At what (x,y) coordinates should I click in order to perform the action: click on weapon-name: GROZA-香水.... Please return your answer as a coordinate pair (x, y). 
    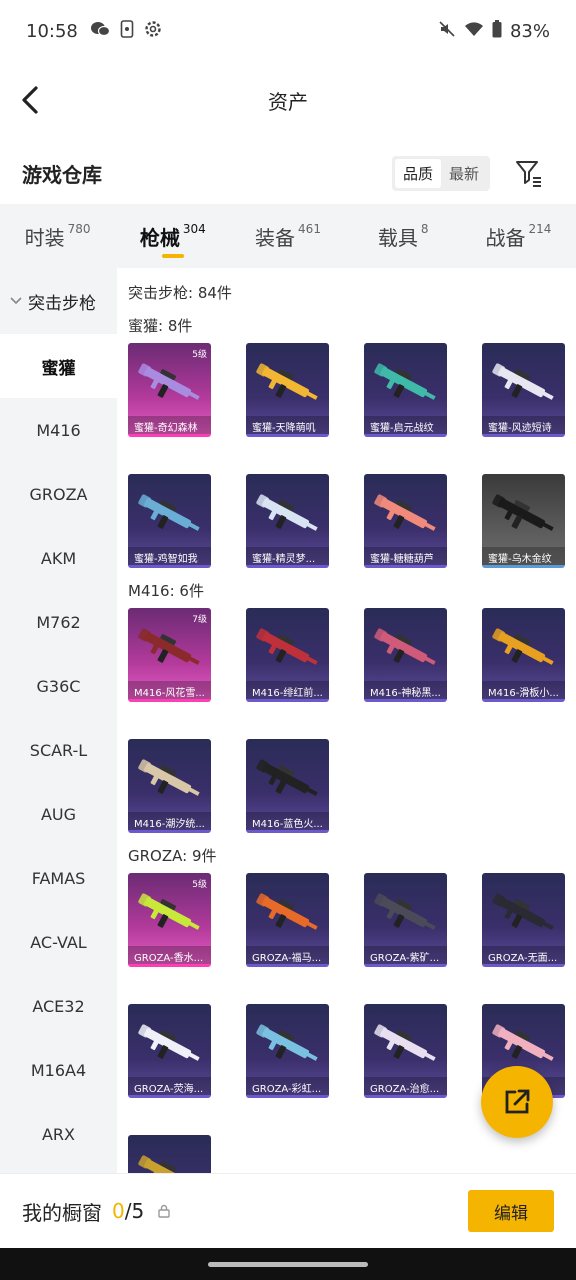
    Looking at the image, I should click on (169, 955).